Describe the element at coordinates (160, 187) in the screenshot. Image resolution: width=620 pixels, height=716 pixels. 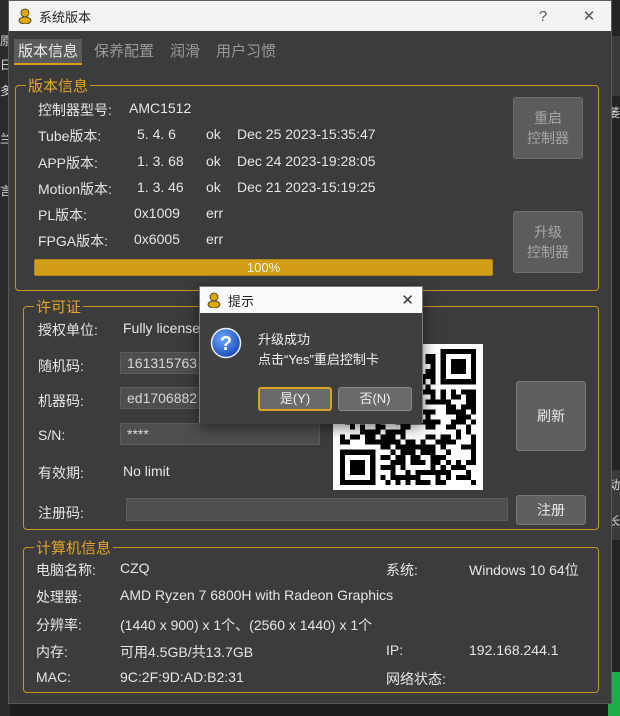
I see `motion-version-value: 1. 3. 46` at that location.